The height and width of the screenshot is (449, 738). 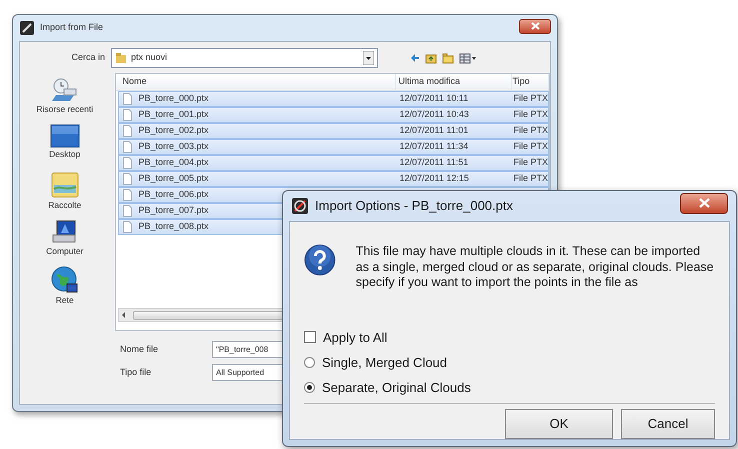 I want to click on field-label: Nome file, so click(x=140, y=349).